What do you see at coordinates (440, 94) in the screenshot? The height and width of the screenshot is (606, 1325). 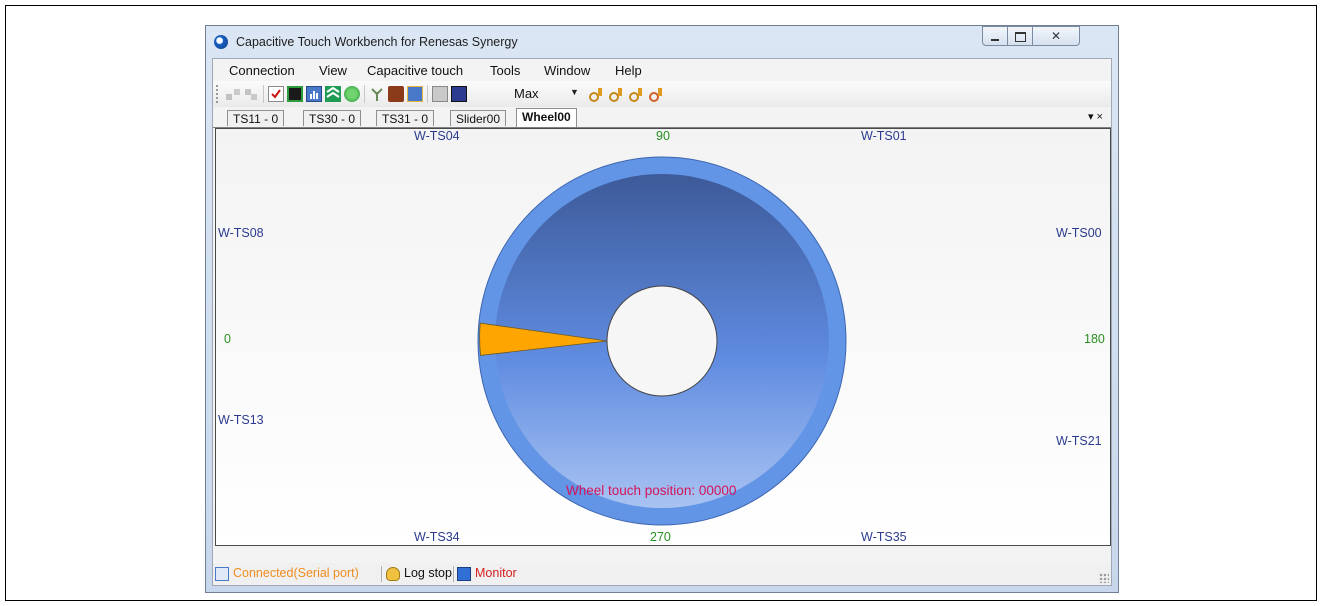 I see `screen-off-icon` at bounding box center [440, 94].